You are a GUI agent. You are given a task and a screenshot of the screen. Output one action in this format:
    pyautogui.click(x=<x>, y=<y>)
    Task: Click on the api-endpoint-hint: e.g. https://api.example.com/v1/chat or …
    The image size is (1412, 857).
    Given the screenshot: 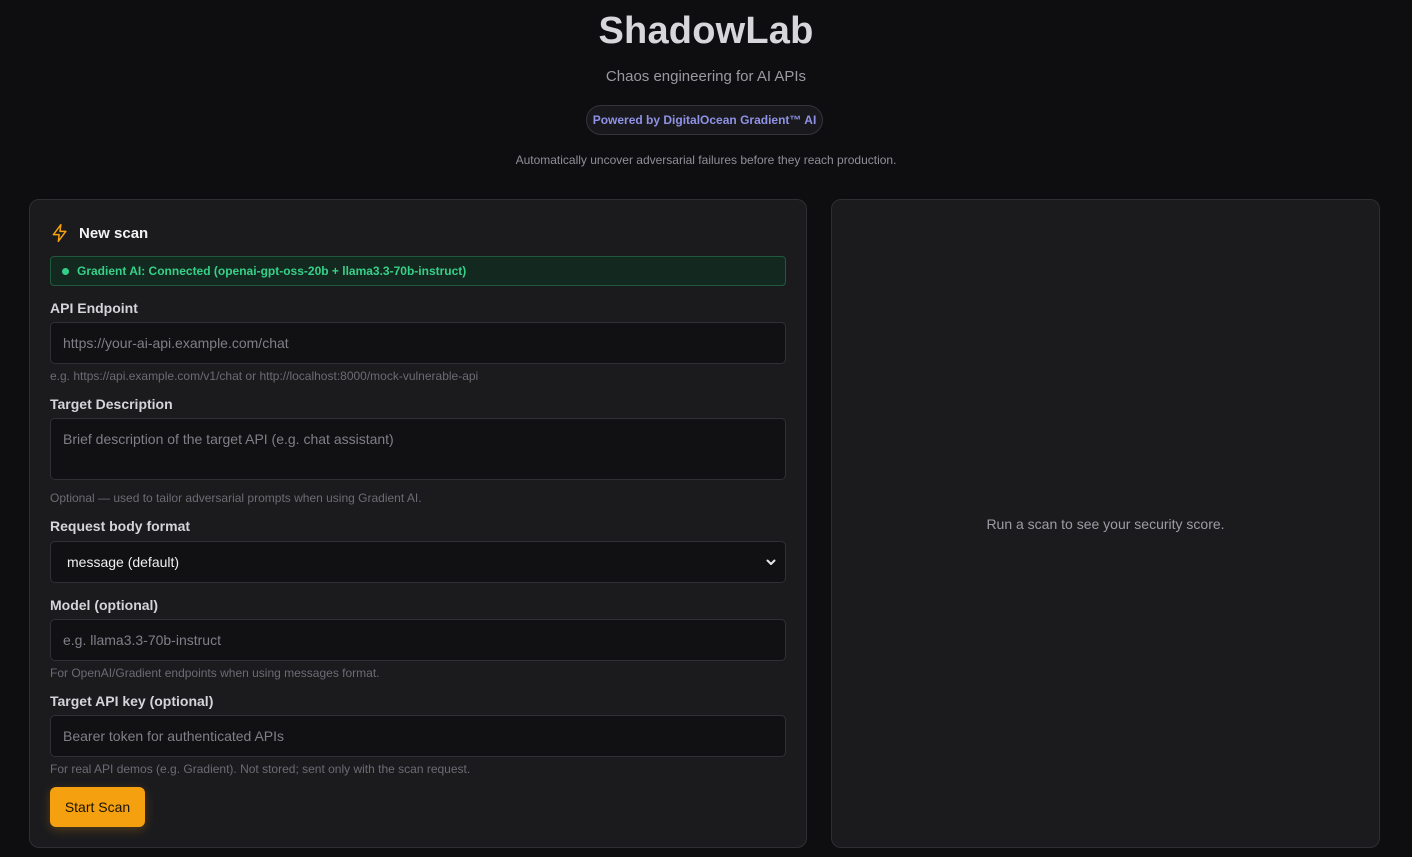 What is the action you would take?
    pyautogui.click(x=264, y=376)
    